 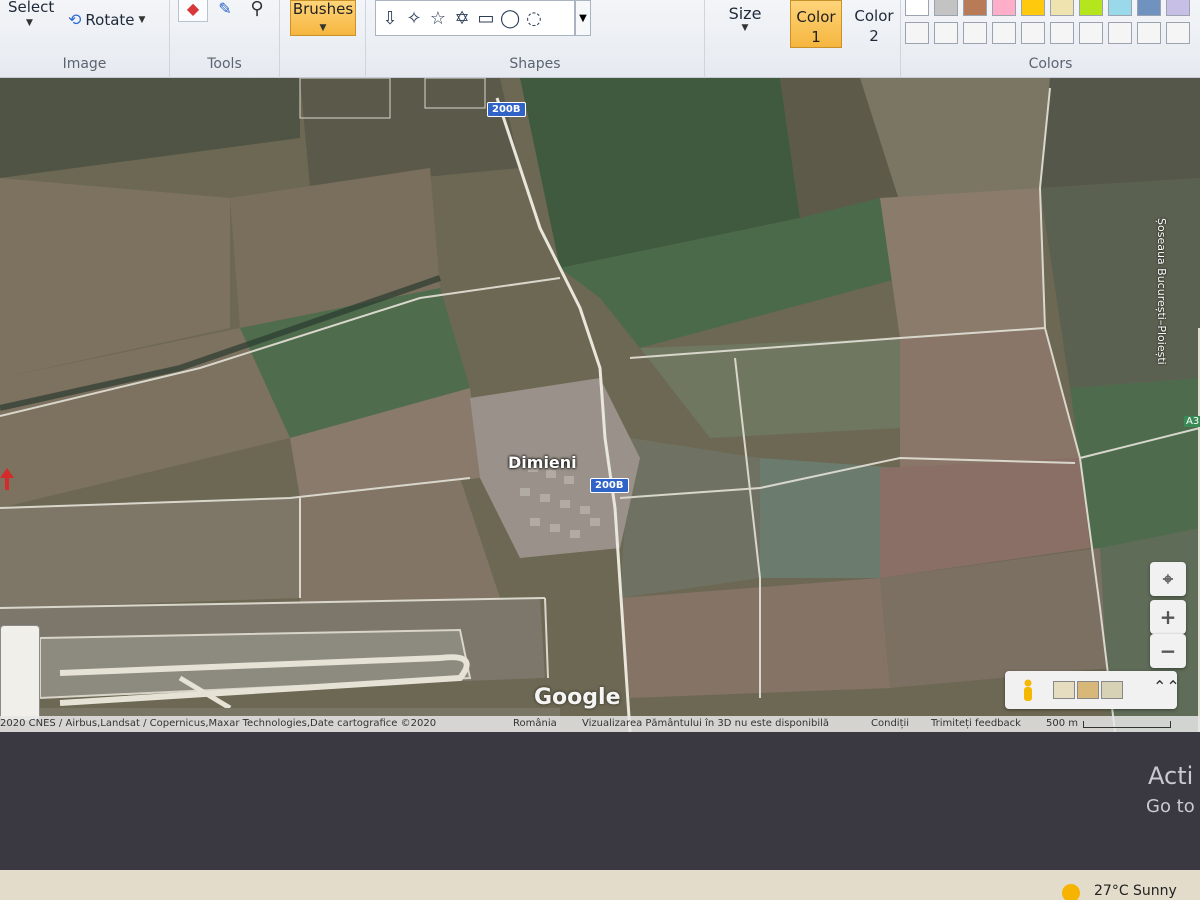 What do you see at coordinates (577, 697) in the screenshot?
I see `google-logo: Google` at bounding box center [577, 697].